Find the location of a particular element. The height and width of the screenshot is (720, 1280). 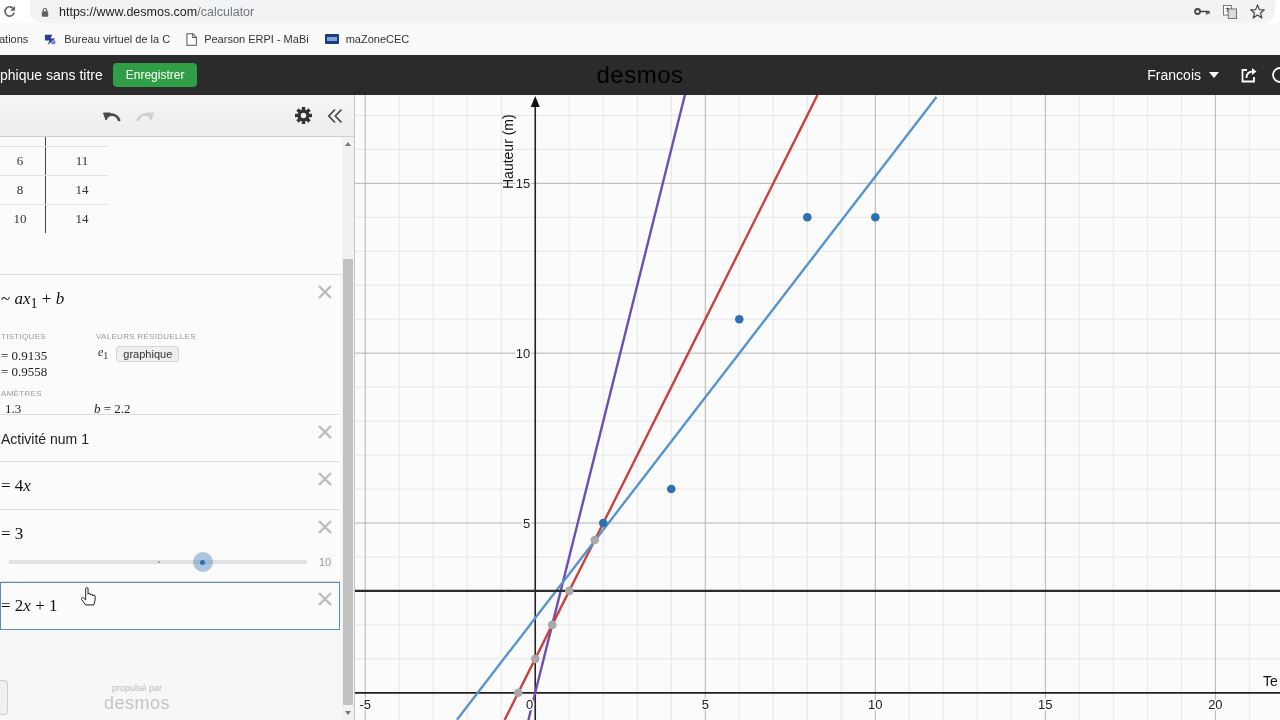

parameter-value: b = 2.2 is located at coordinates (112, 409).